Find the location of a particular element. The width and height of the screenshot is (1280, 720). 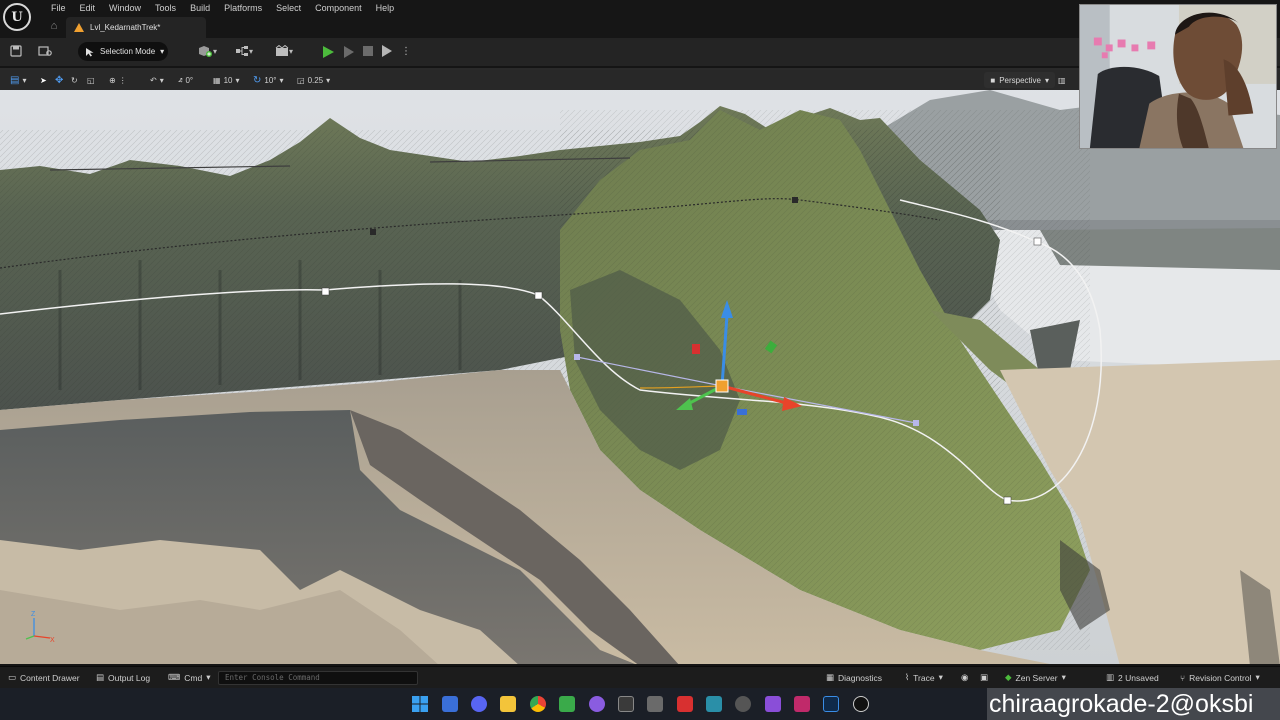

revision-icon: ⑂ is located at coordinates (1183, 677).